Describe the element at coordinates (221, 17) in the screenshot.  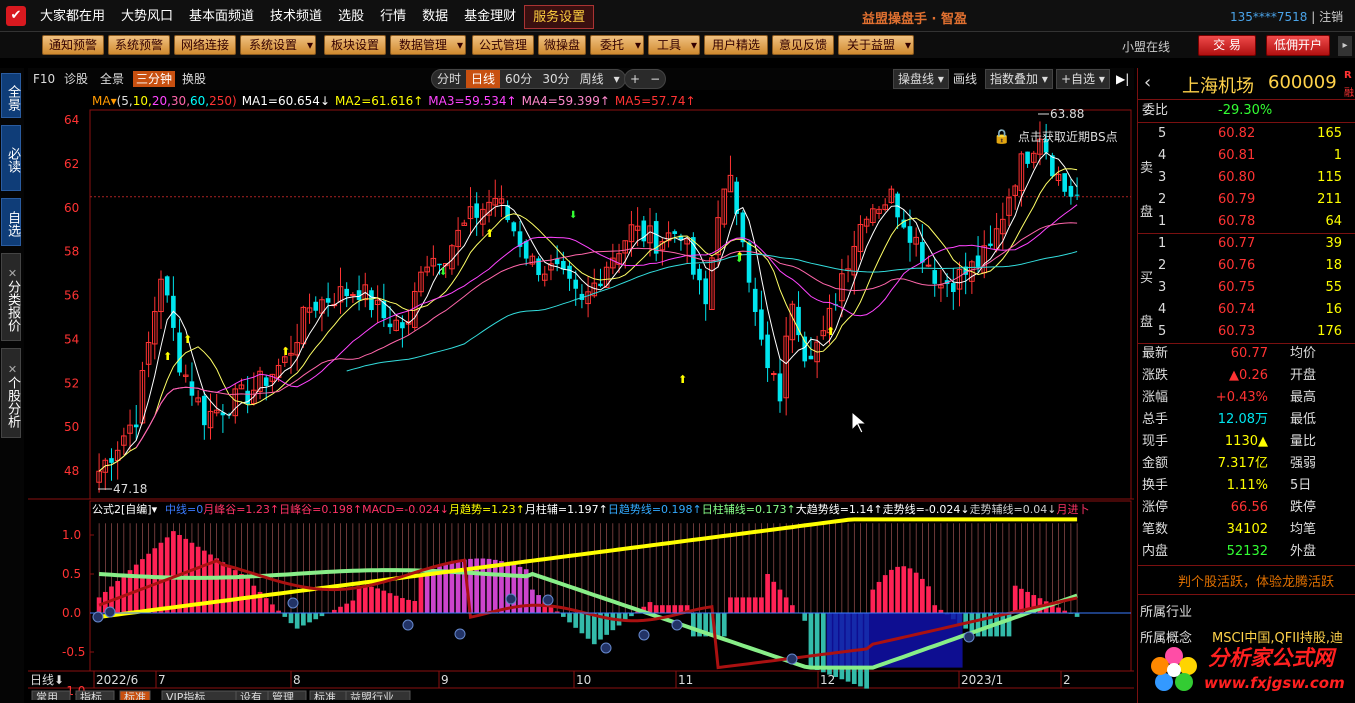
I see `menu-item-2: 基本面频道` at that location.